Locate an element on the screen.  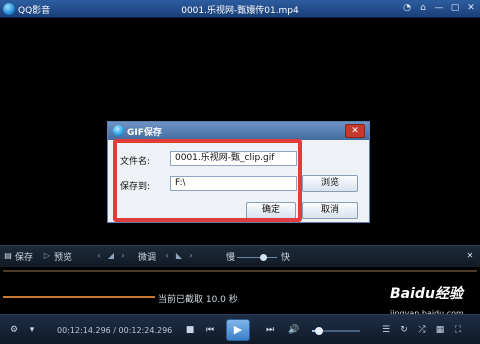
minimize-icon: — is located at coordinates (439, 8).